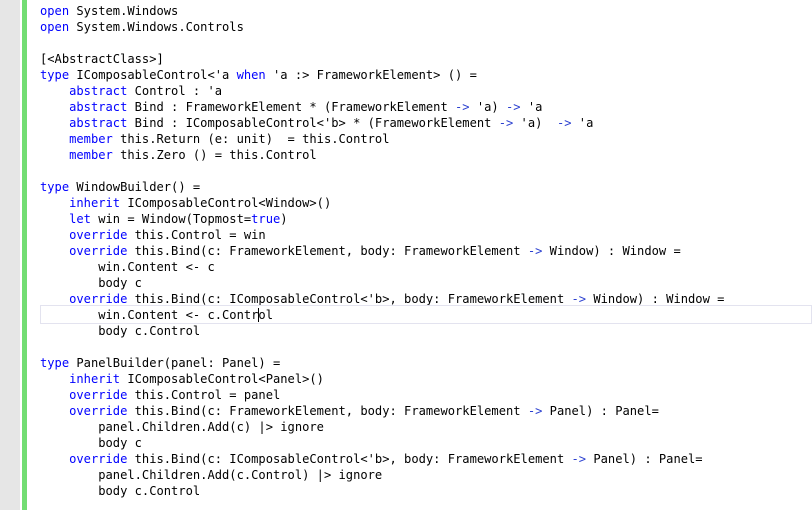 The width and height of the screenshot is (812, 510). Describe the element at coordinates (371, 75) in the screenshot. I see `code-text: 'a :> FrameworkElement> () =` at that location.